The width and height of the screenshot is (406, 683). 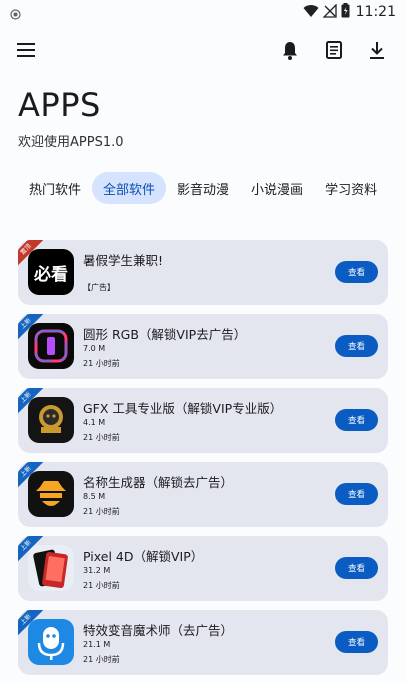 I want to click on list-item: 上新 圆形 RGB（解锁VIP去广告） 7.0 M 21 小时前 查看, so click(x=203, y=346).